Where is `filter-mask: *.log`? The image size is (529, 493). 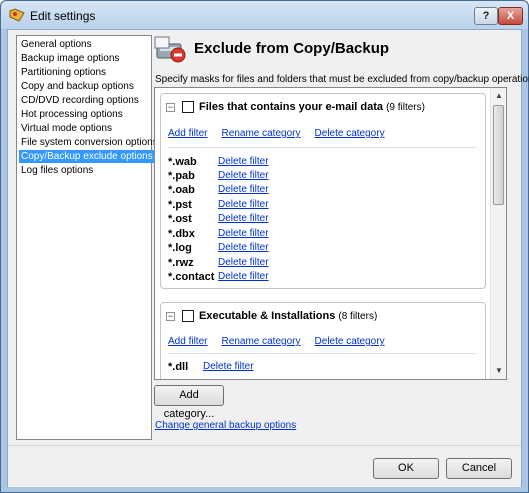 filter-mask: *.log is located at coordinates (180, 248).